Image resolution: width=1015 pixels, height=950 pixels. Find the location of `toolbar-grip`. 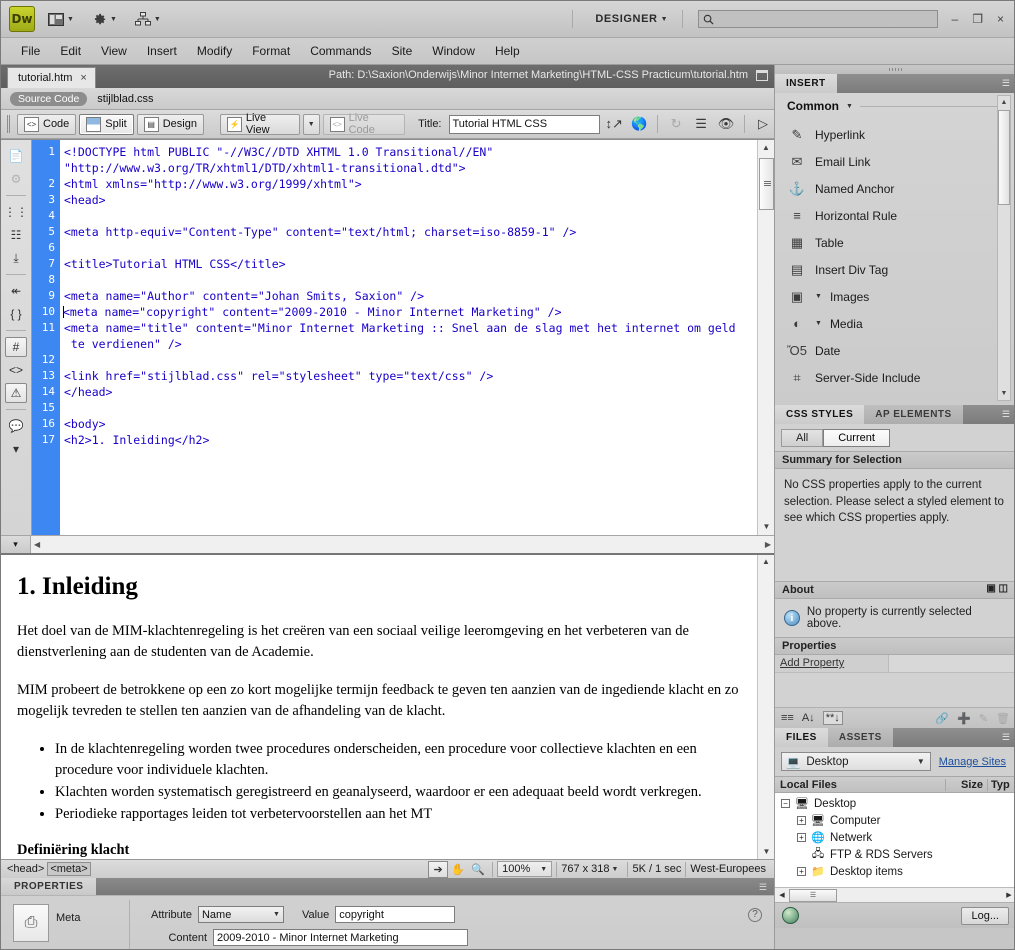

toolbar-grip is located at coordinates (9, 124).